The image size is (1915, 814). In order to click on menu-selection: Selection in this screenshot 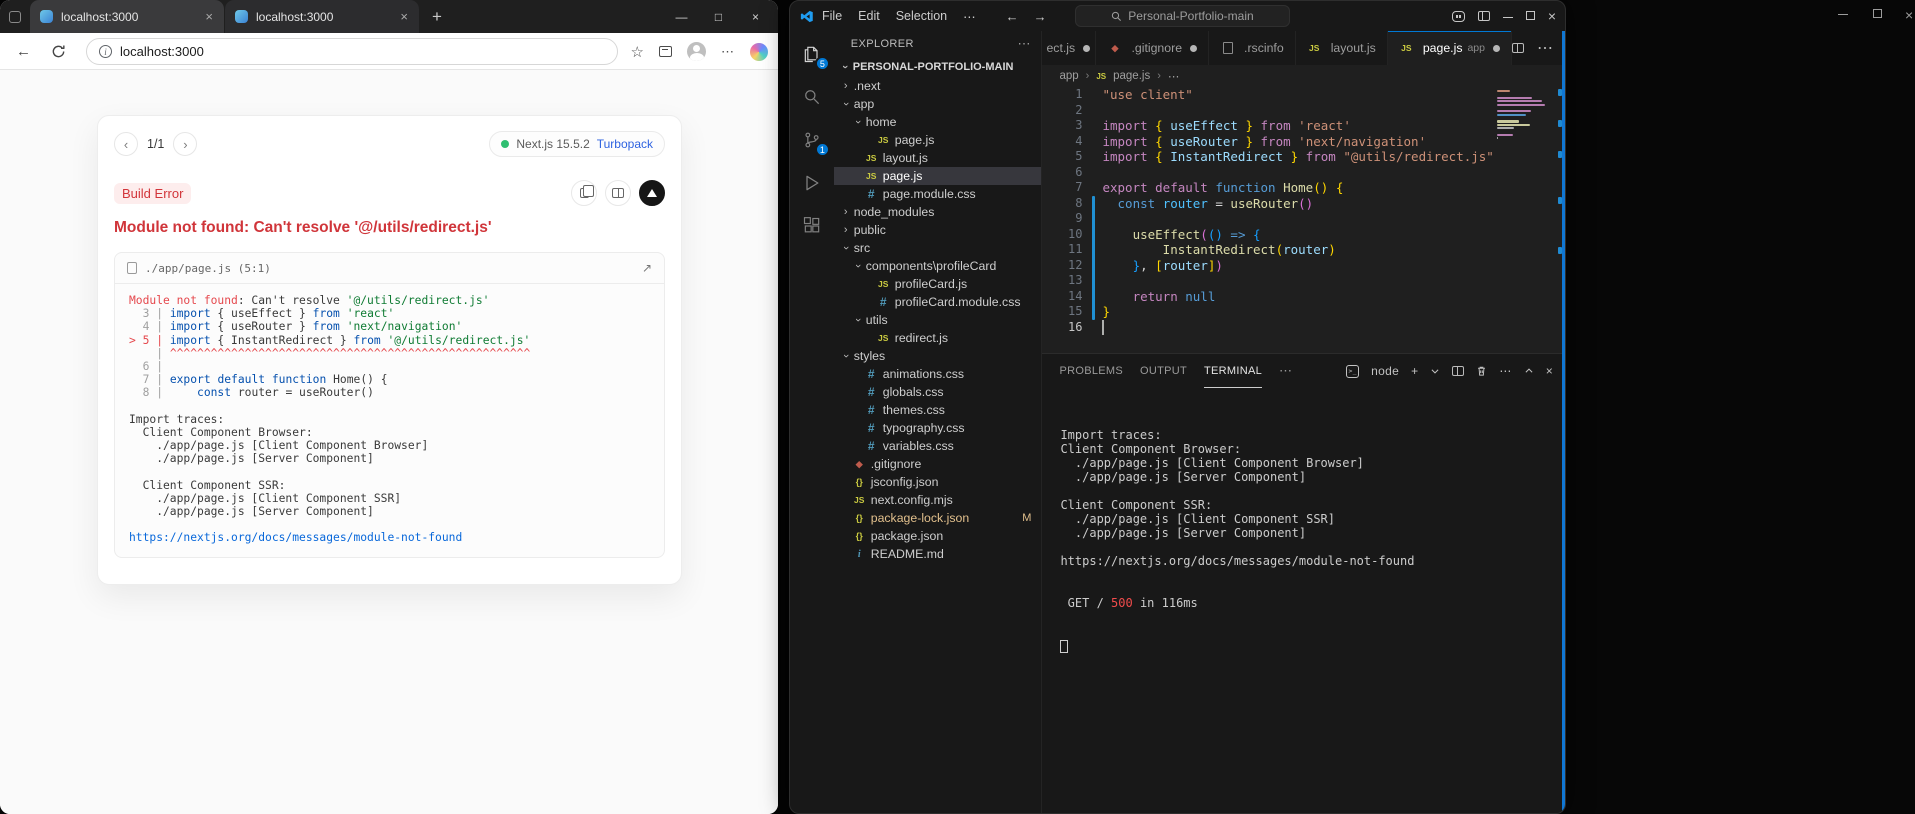, I will do `click(921, 16)`.